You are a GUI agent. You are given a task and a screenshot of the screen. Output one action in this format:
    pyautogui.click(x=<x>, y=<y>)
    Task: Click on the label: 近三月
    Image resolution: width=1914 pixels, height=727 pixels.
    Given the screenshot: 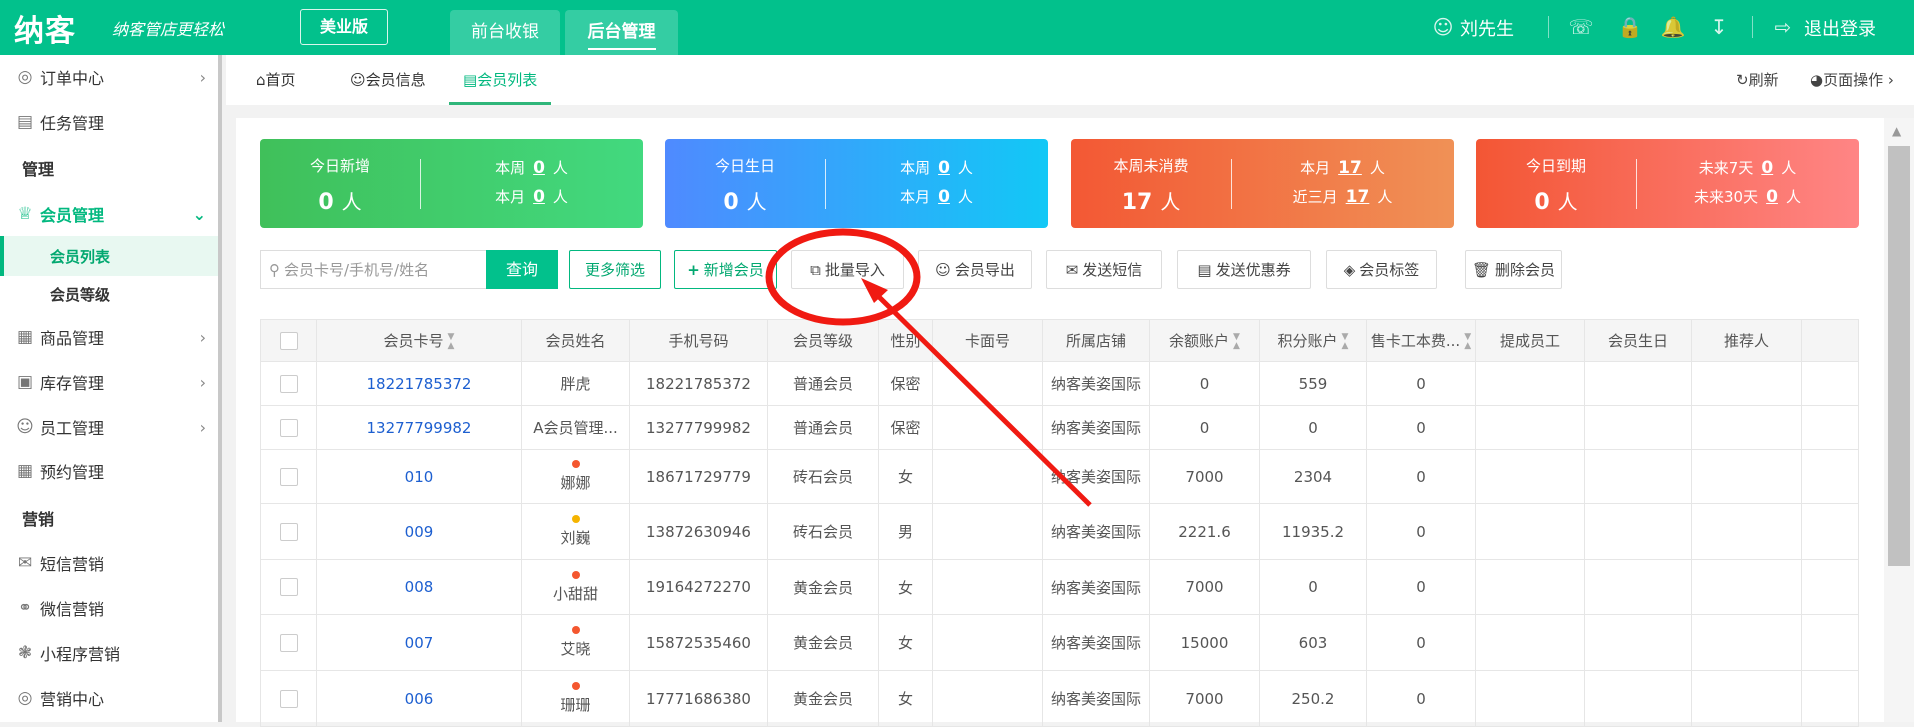 What is the action you would take?
    pyautogui.click(x=1315, y=197)
    